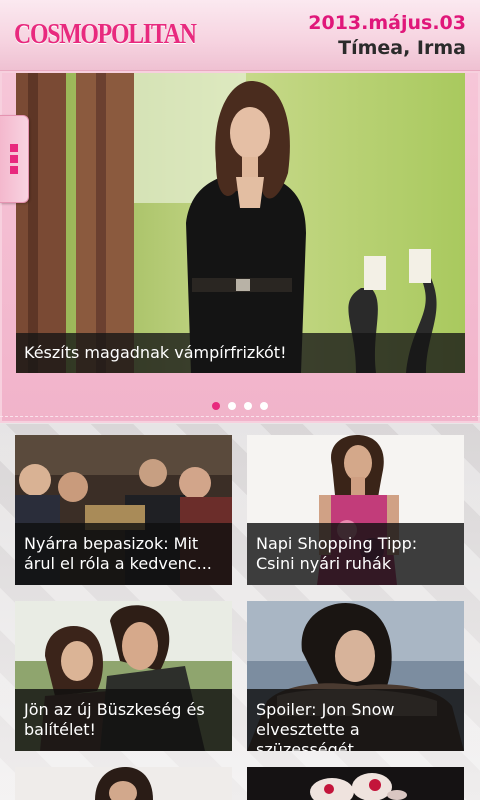  Describe the element at coordinates (240, 35) in the screenshot. I see `app-header: COSMOPOLITAN 2013.május.03 Tímea, Irma` at that location.